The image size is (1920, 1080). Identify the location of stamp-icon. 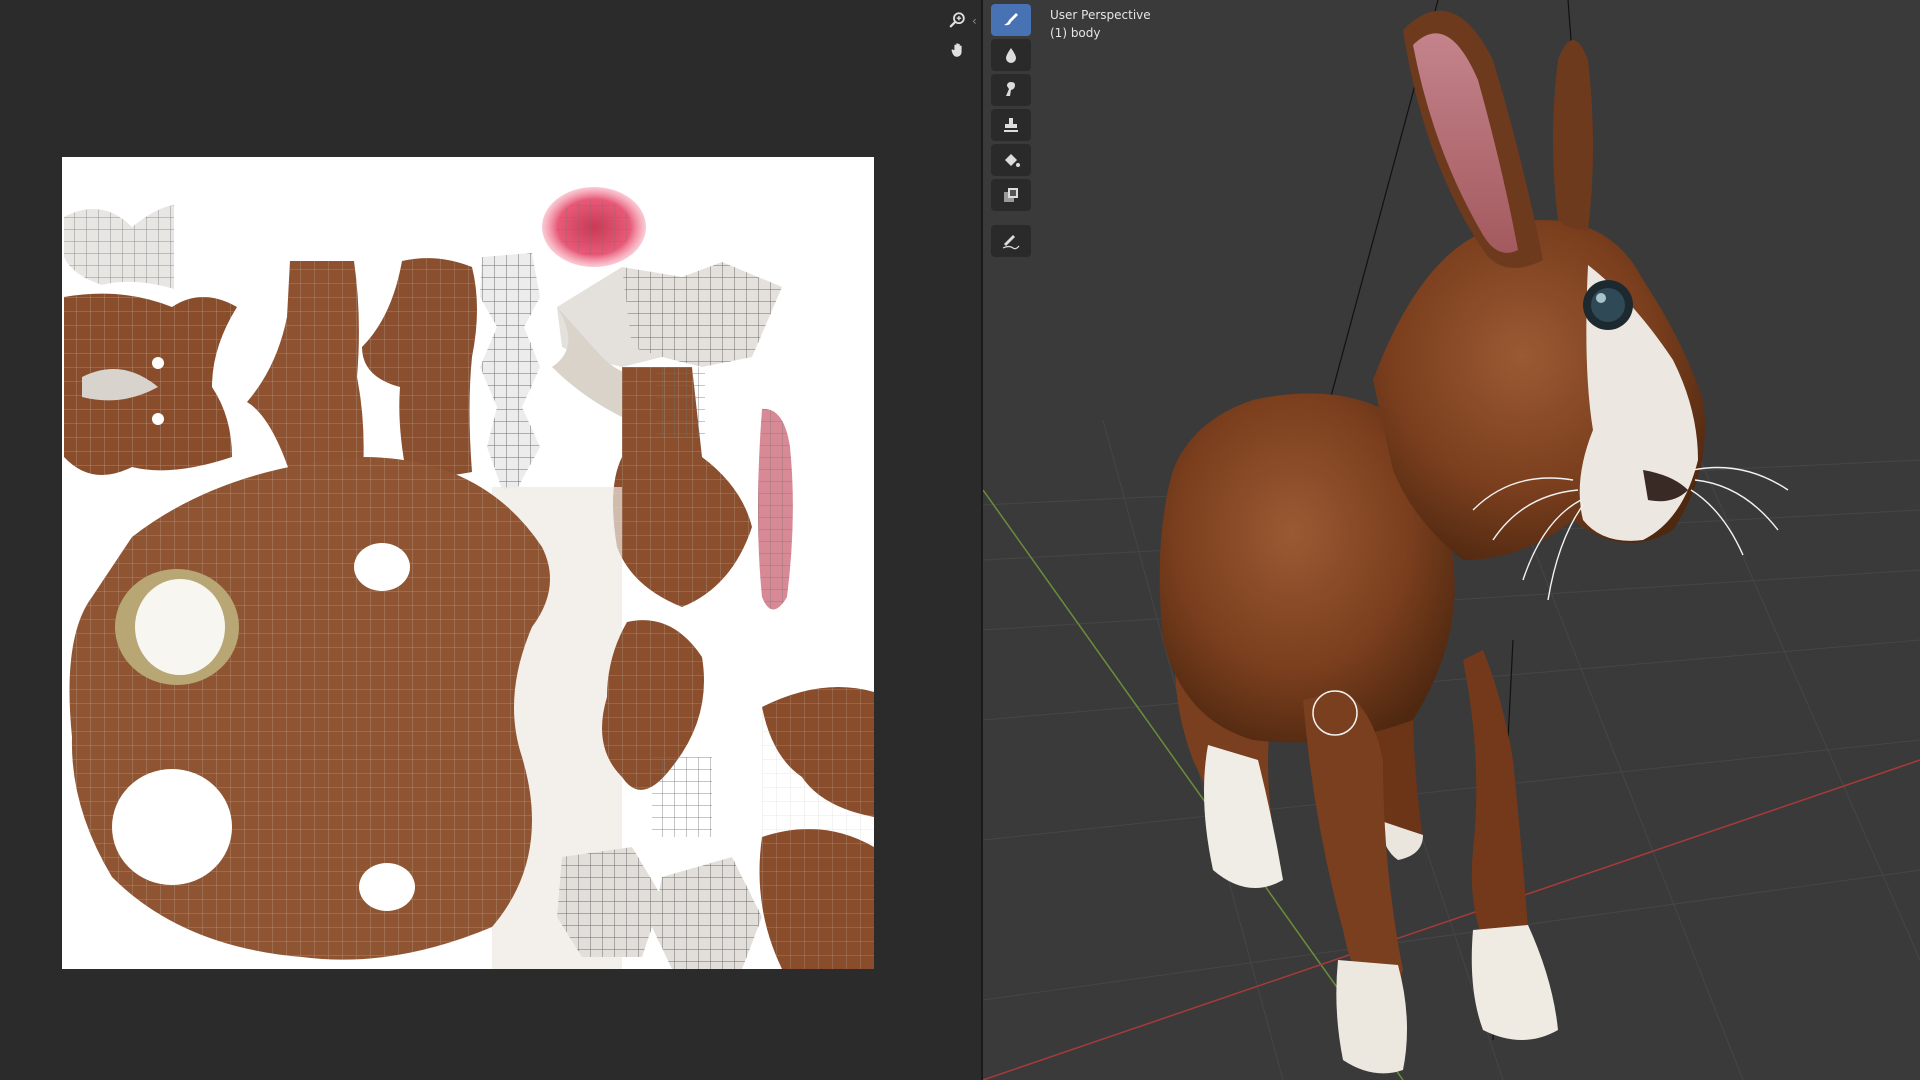
(1011, 125).